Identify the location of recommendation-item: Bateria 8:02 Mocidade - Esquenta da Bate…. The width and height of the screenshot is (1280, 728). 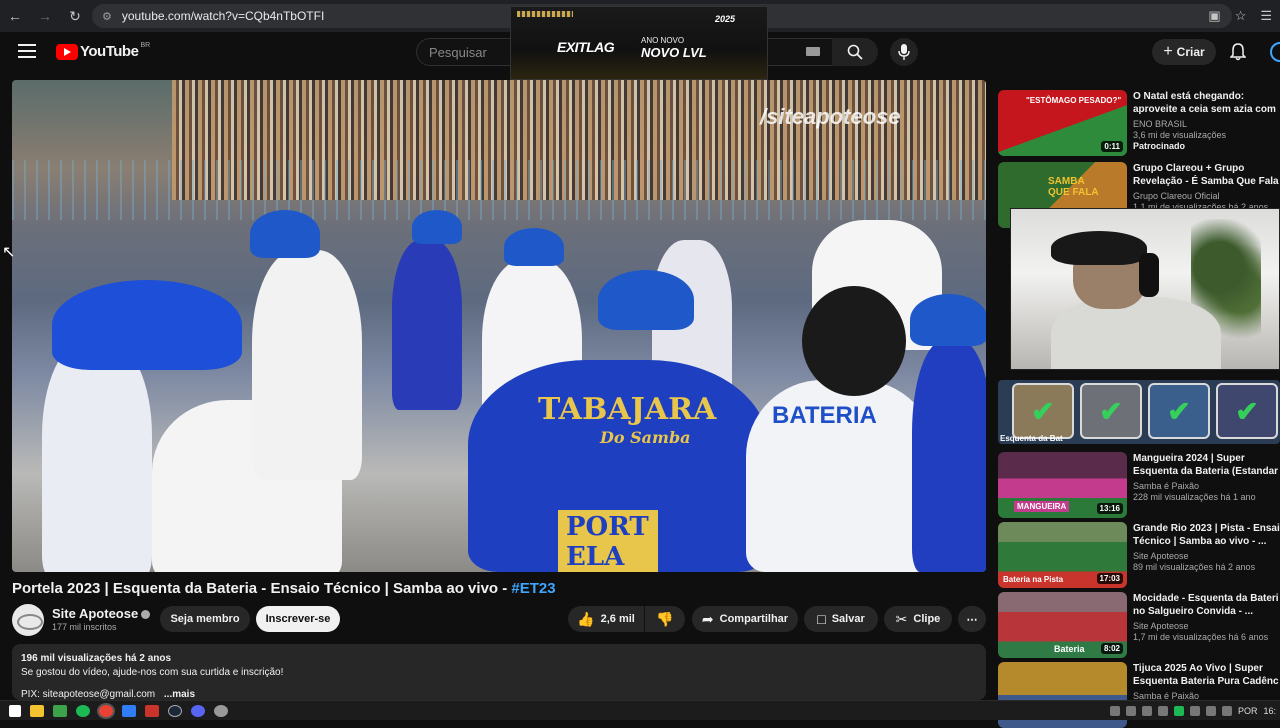
(1139, 624).